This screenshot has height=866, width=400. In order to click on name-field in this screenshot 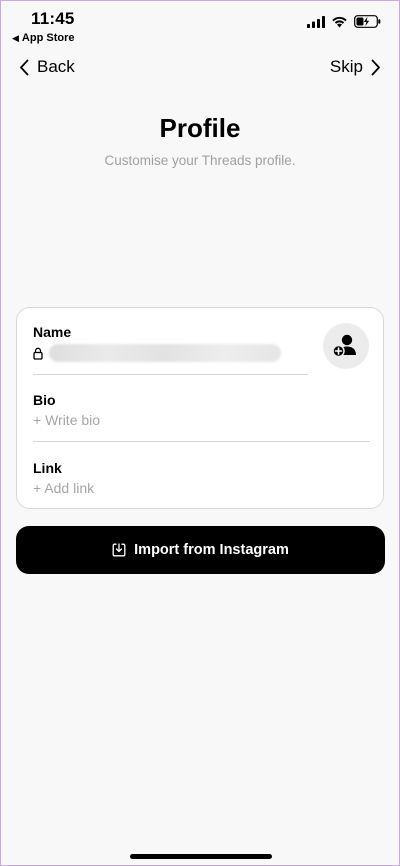, I will do `click(157, 353)`.